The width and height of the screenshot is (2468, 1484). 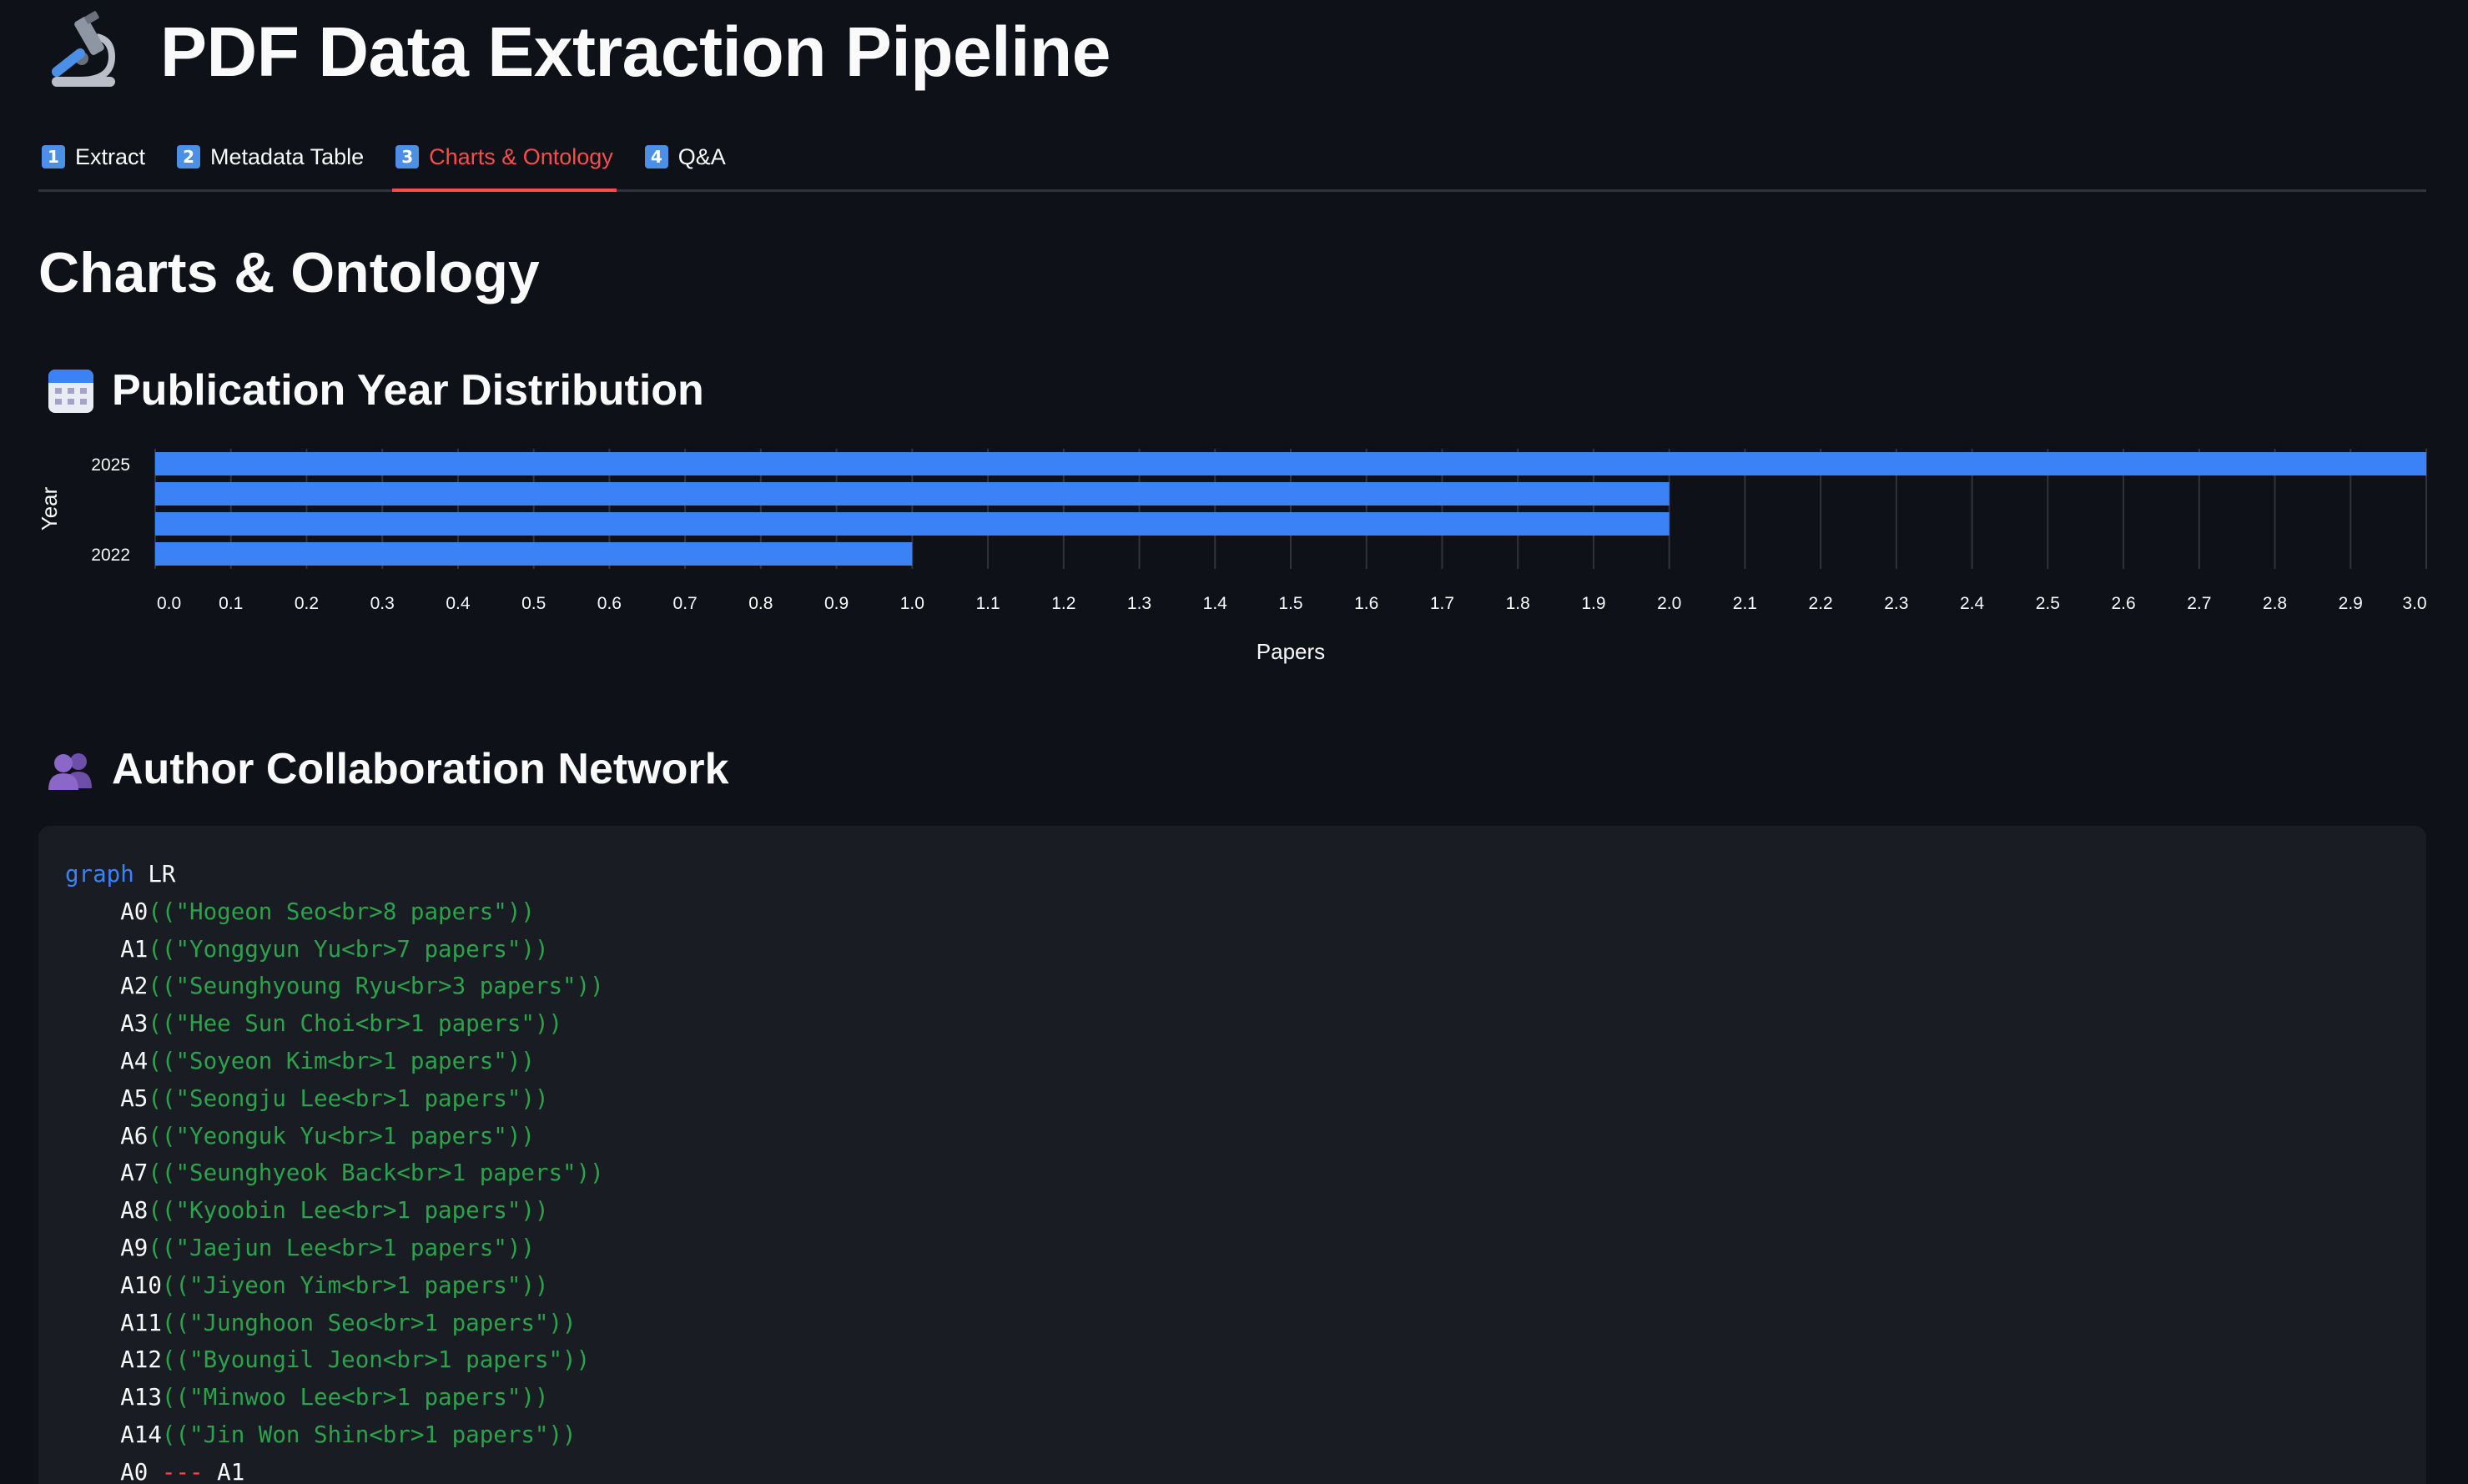 I want to click on tab-number-icon: 3, so click(x=407, y=157).